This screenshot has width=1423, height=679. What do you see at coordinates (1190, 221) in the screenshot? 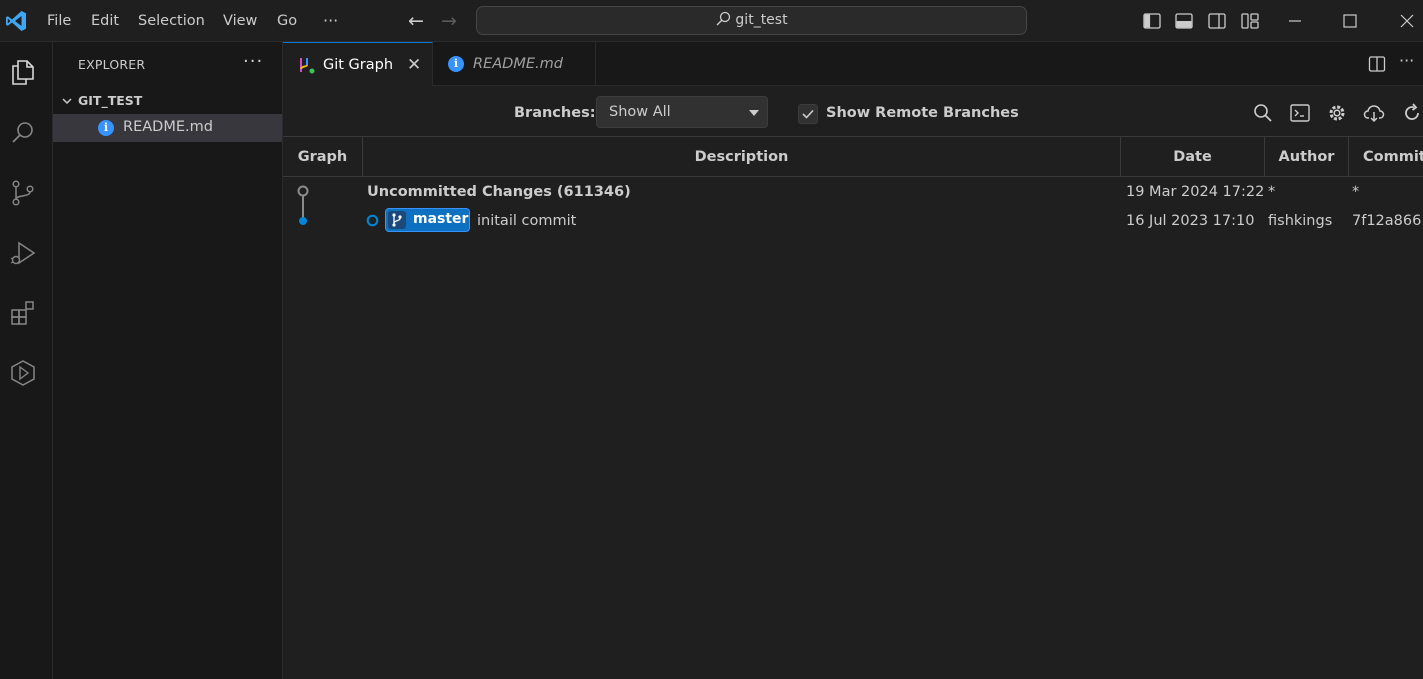
I see `row-date: 16 Jul 2023 17:10` at bounding box center [1190, 221].